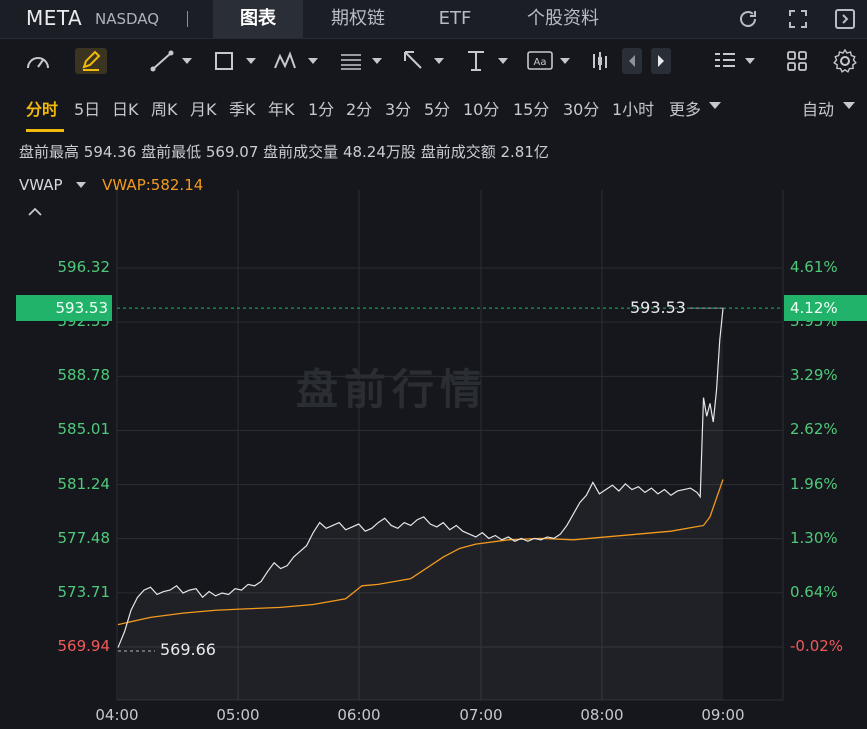  I want to click on x-tick-label: 04:00, so click(117, 715).